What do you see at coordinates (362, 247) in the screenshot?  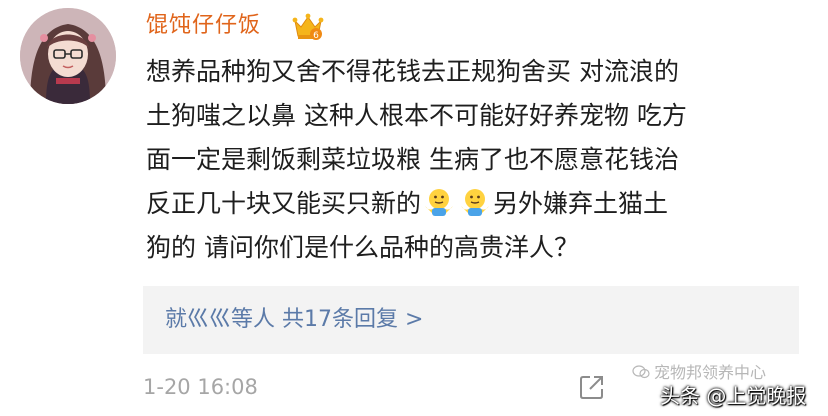 I see `comment-line: 狗的 请问你们是什么品种的高贵洋人？` at bounding box center [362, 247].